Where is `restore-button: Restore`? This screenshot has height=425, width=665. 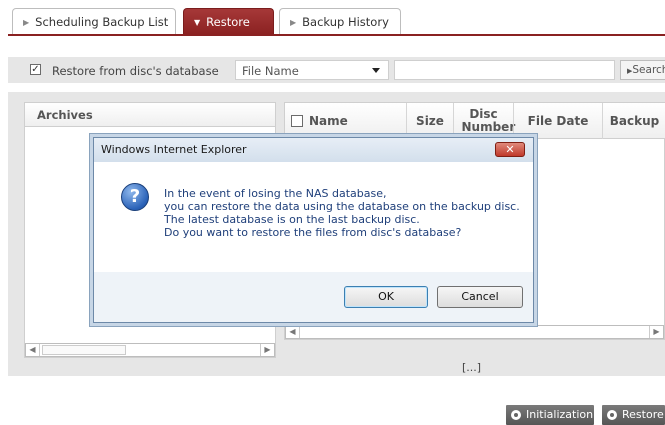
restore-button: Restore is located at coordinates (633, 415).